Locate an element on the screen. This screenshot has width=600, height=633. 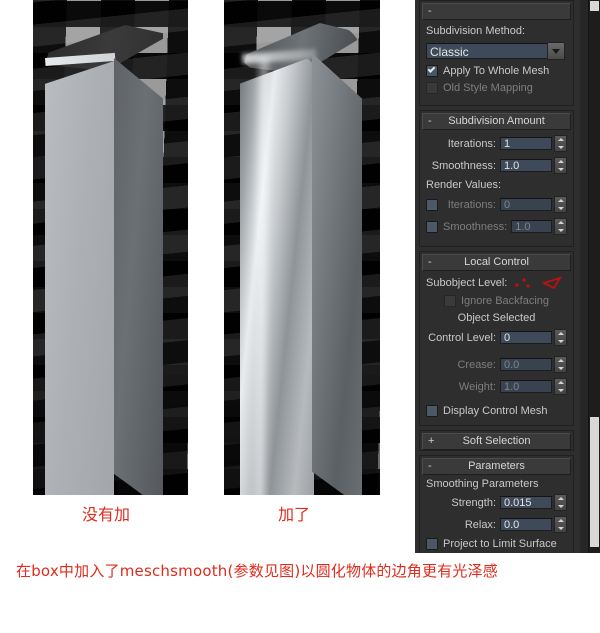
checkbox-render-smoothness is located at coordinates (432, 226).